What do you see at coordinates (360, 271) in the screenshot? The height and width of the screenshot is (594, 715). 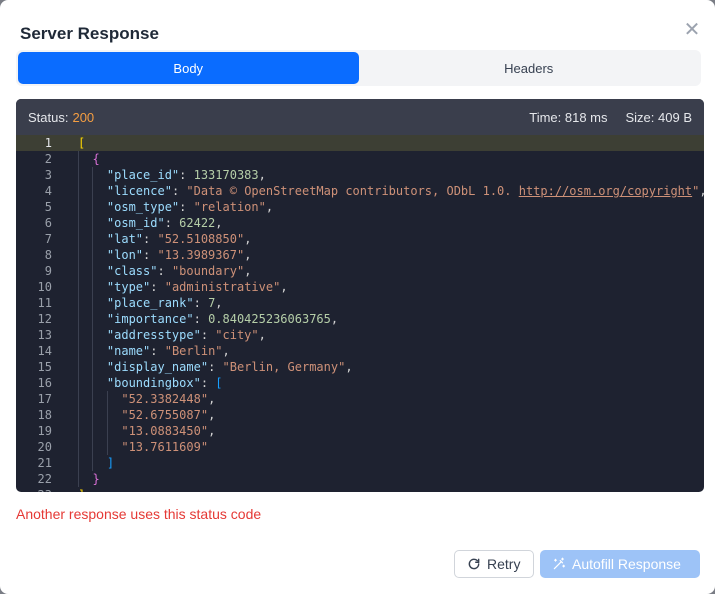 I see `code-line: 9 "class": "boundary",` at bounding box center [360, 271].